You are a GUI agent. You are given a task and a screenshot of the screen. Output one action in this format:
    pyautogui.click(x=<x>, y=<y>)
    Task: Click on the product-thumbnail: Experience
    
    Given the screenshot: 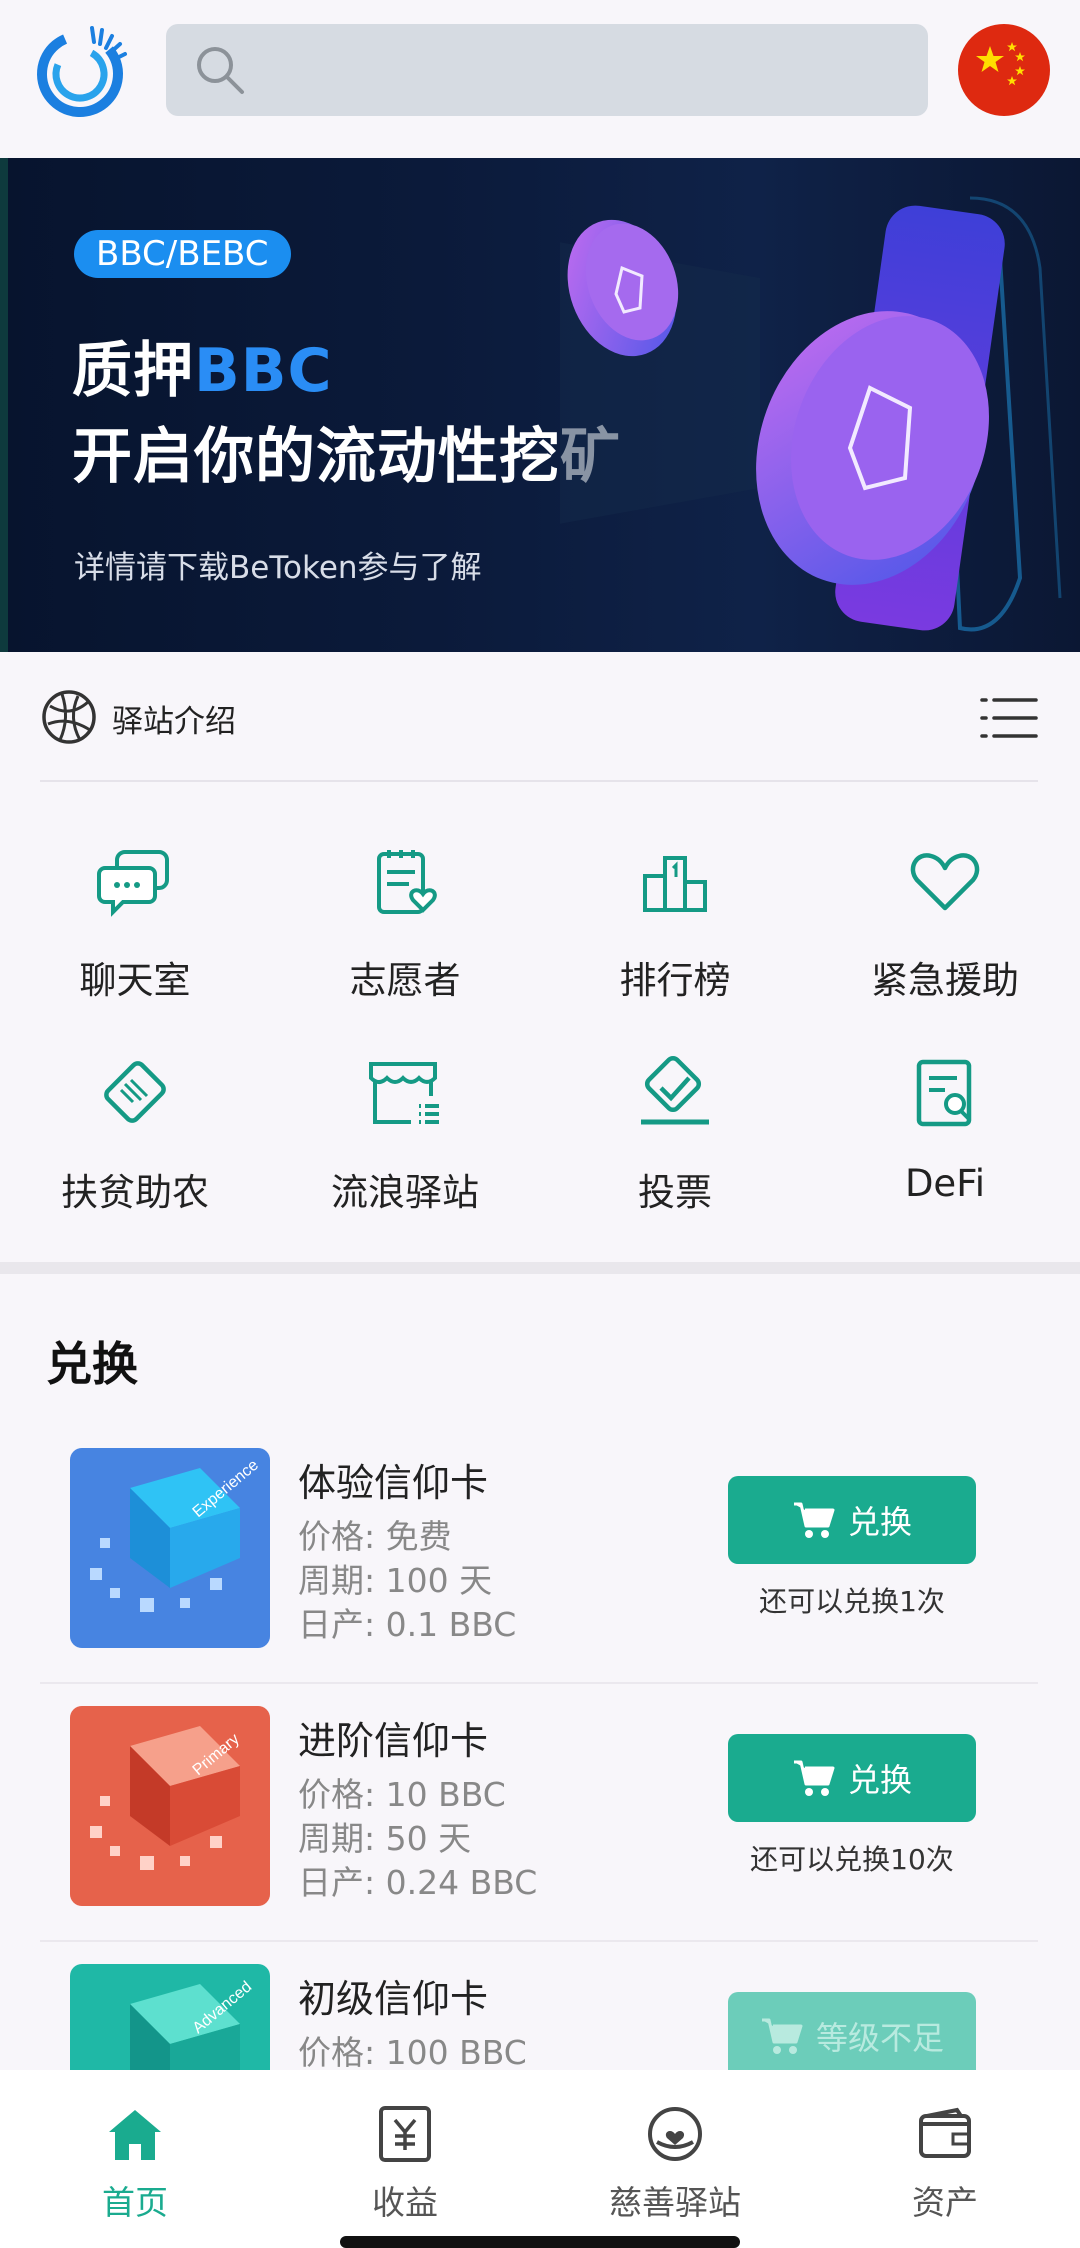 What is the action you would take?
    pyautogui.click(x=170, y=1548)
    